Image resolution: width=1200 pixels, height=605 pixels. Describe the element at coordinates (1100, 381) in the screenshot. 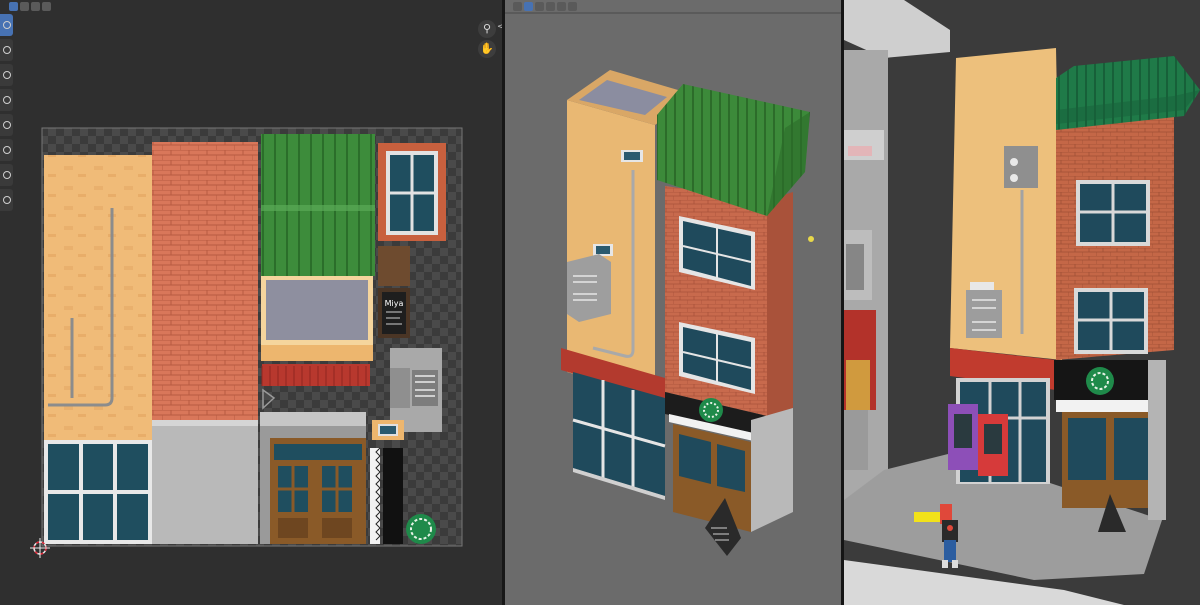

I see `render-logo-badge` at that location.